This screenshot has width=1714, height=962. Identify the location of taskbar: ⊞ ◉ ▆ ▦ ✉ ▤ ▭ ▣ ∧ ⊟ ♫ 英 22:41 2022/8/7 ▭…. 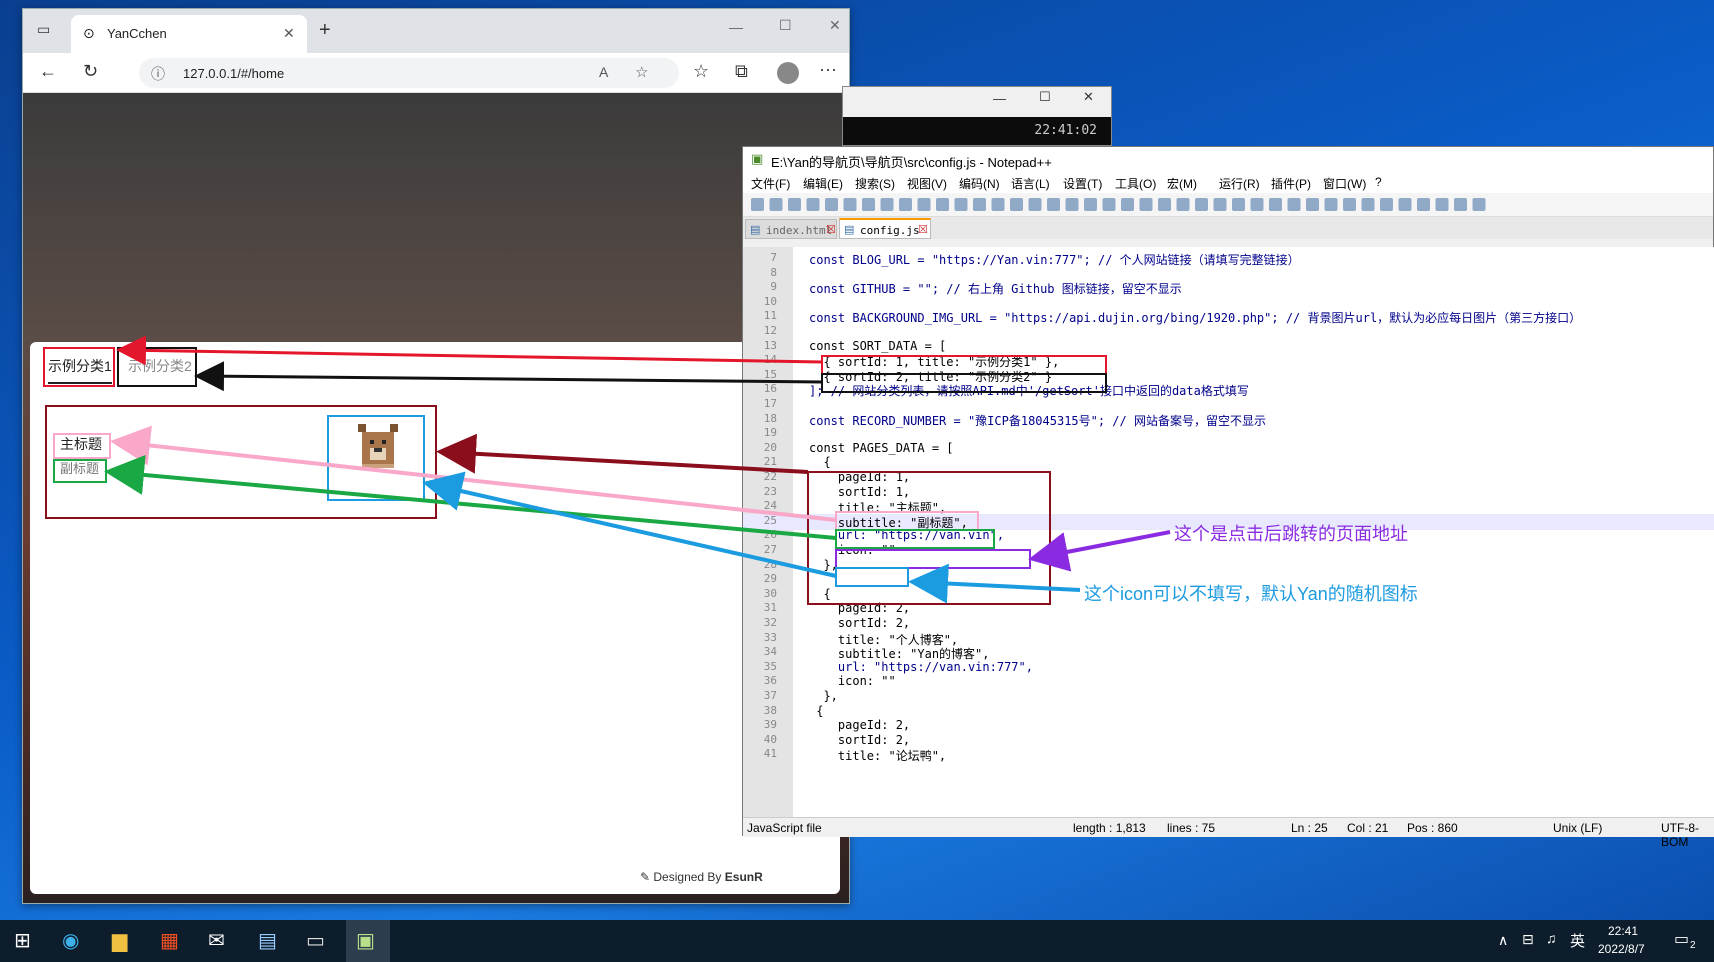
(857, 941).